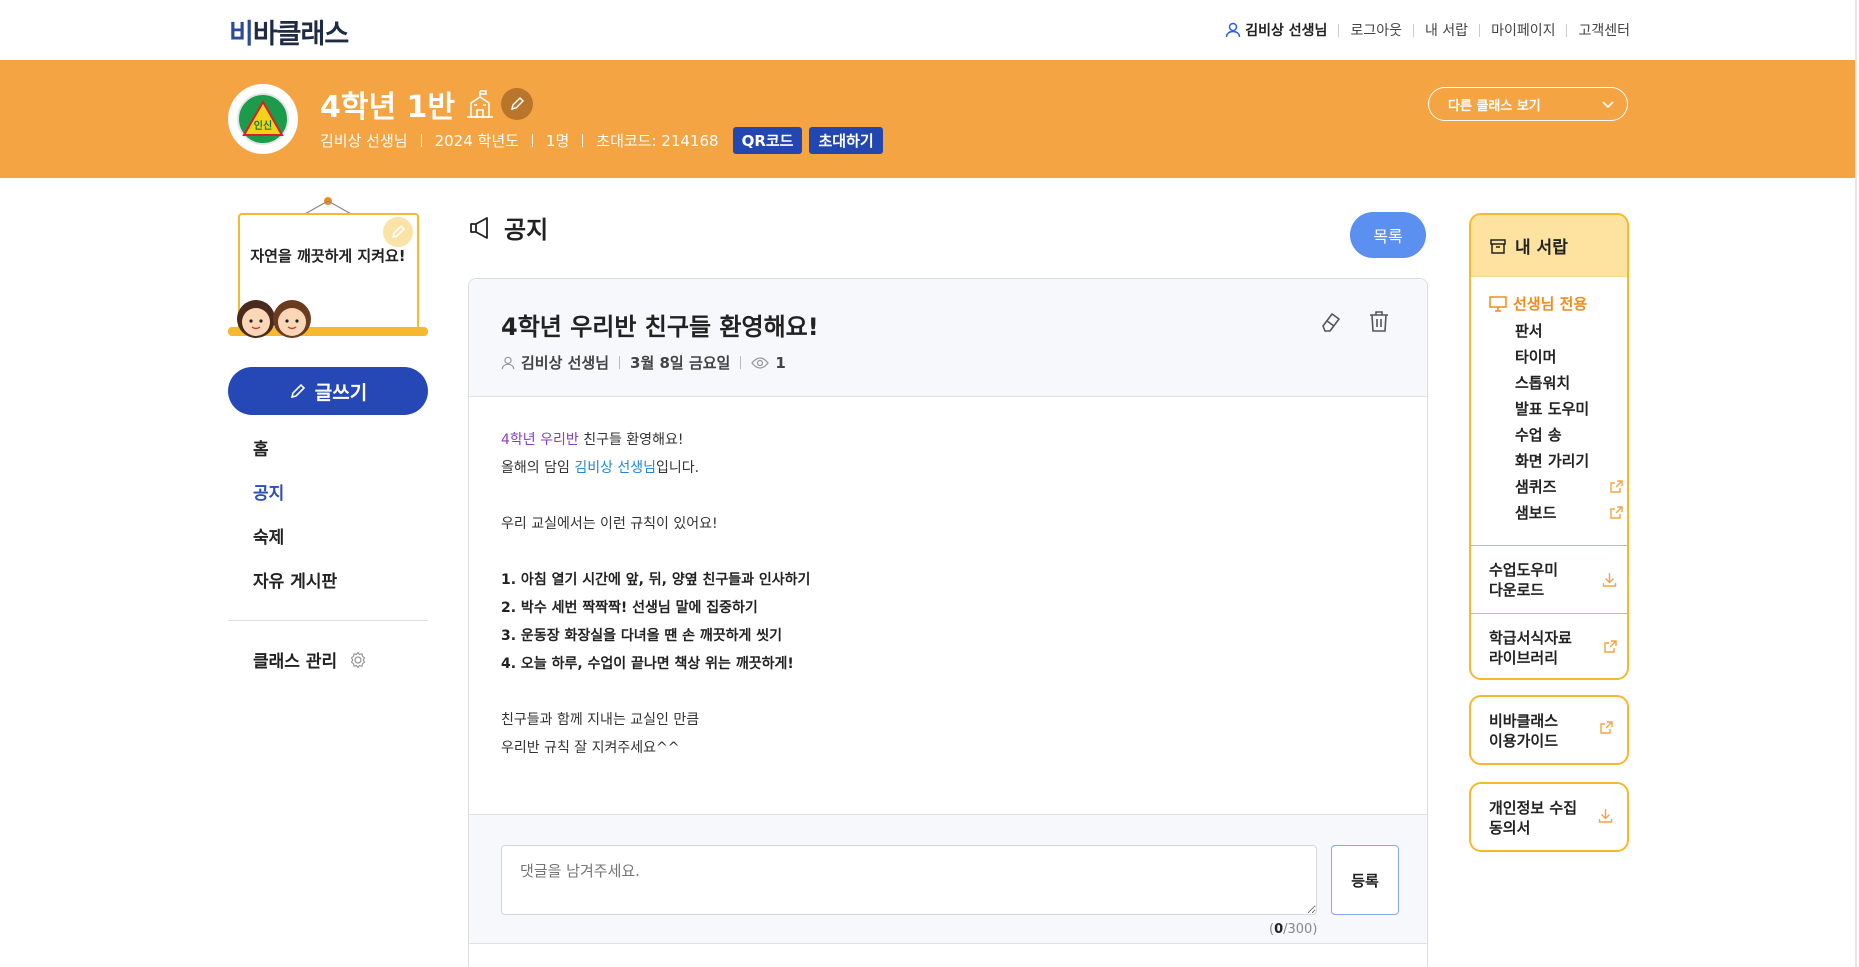  I want to click on sidebar-item-free-board: 자유 게시판, so click(295, 592).